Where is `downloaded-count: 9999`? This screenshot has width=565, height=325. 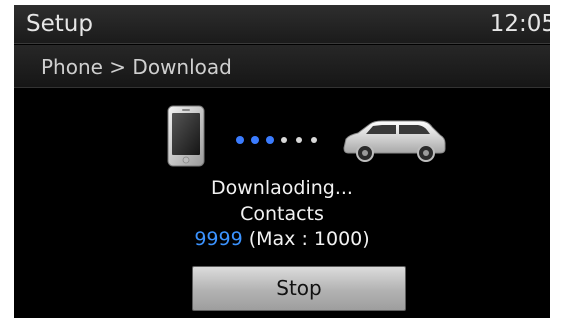 downloaded-count: 9999 is located at coordinates (218, 239).